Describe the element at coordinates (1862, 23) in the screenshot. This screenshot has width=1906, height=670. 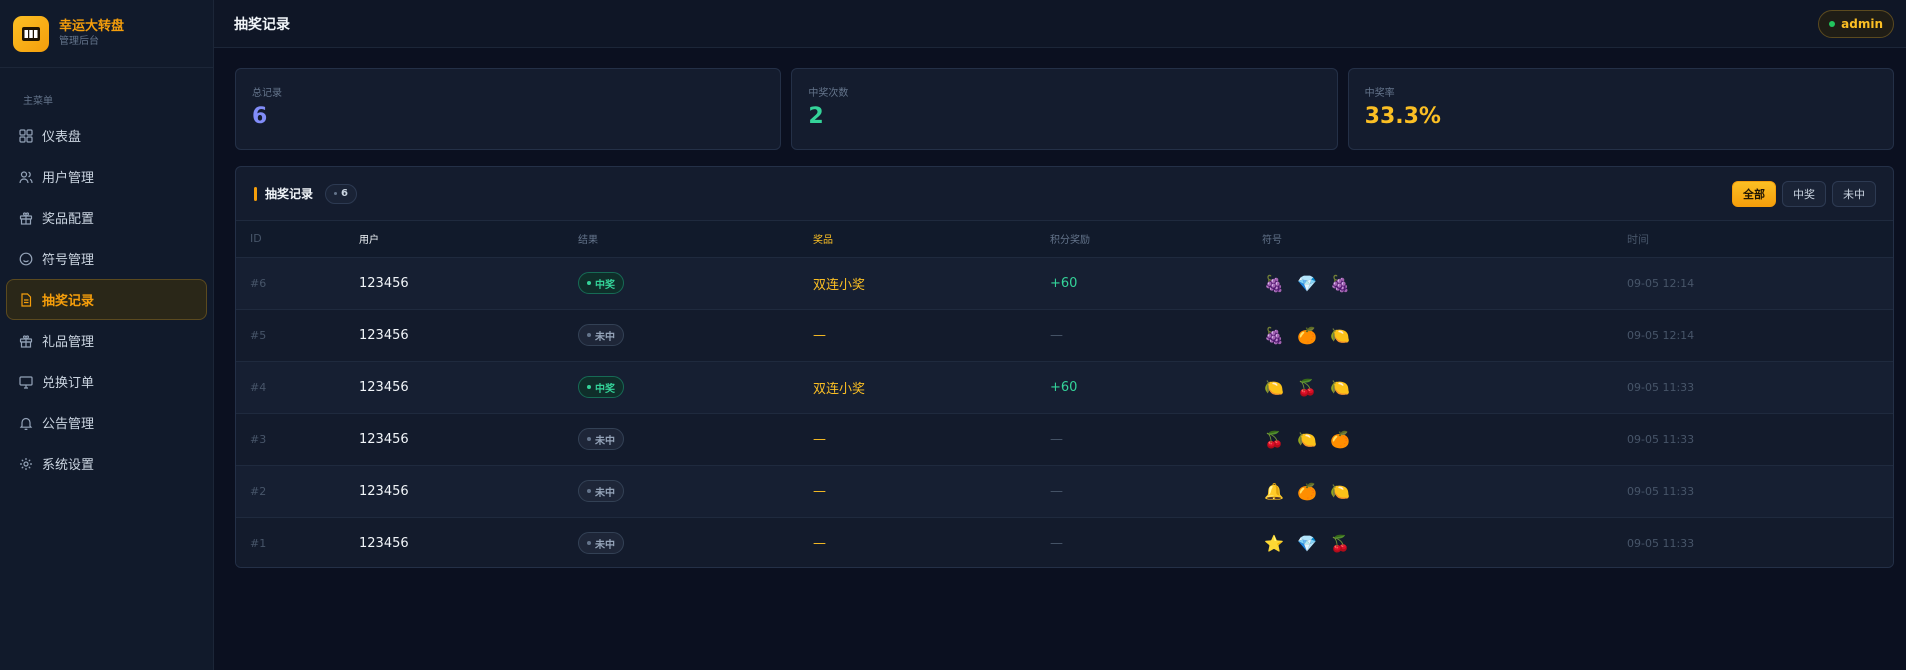
I see `username: admin` at that location.